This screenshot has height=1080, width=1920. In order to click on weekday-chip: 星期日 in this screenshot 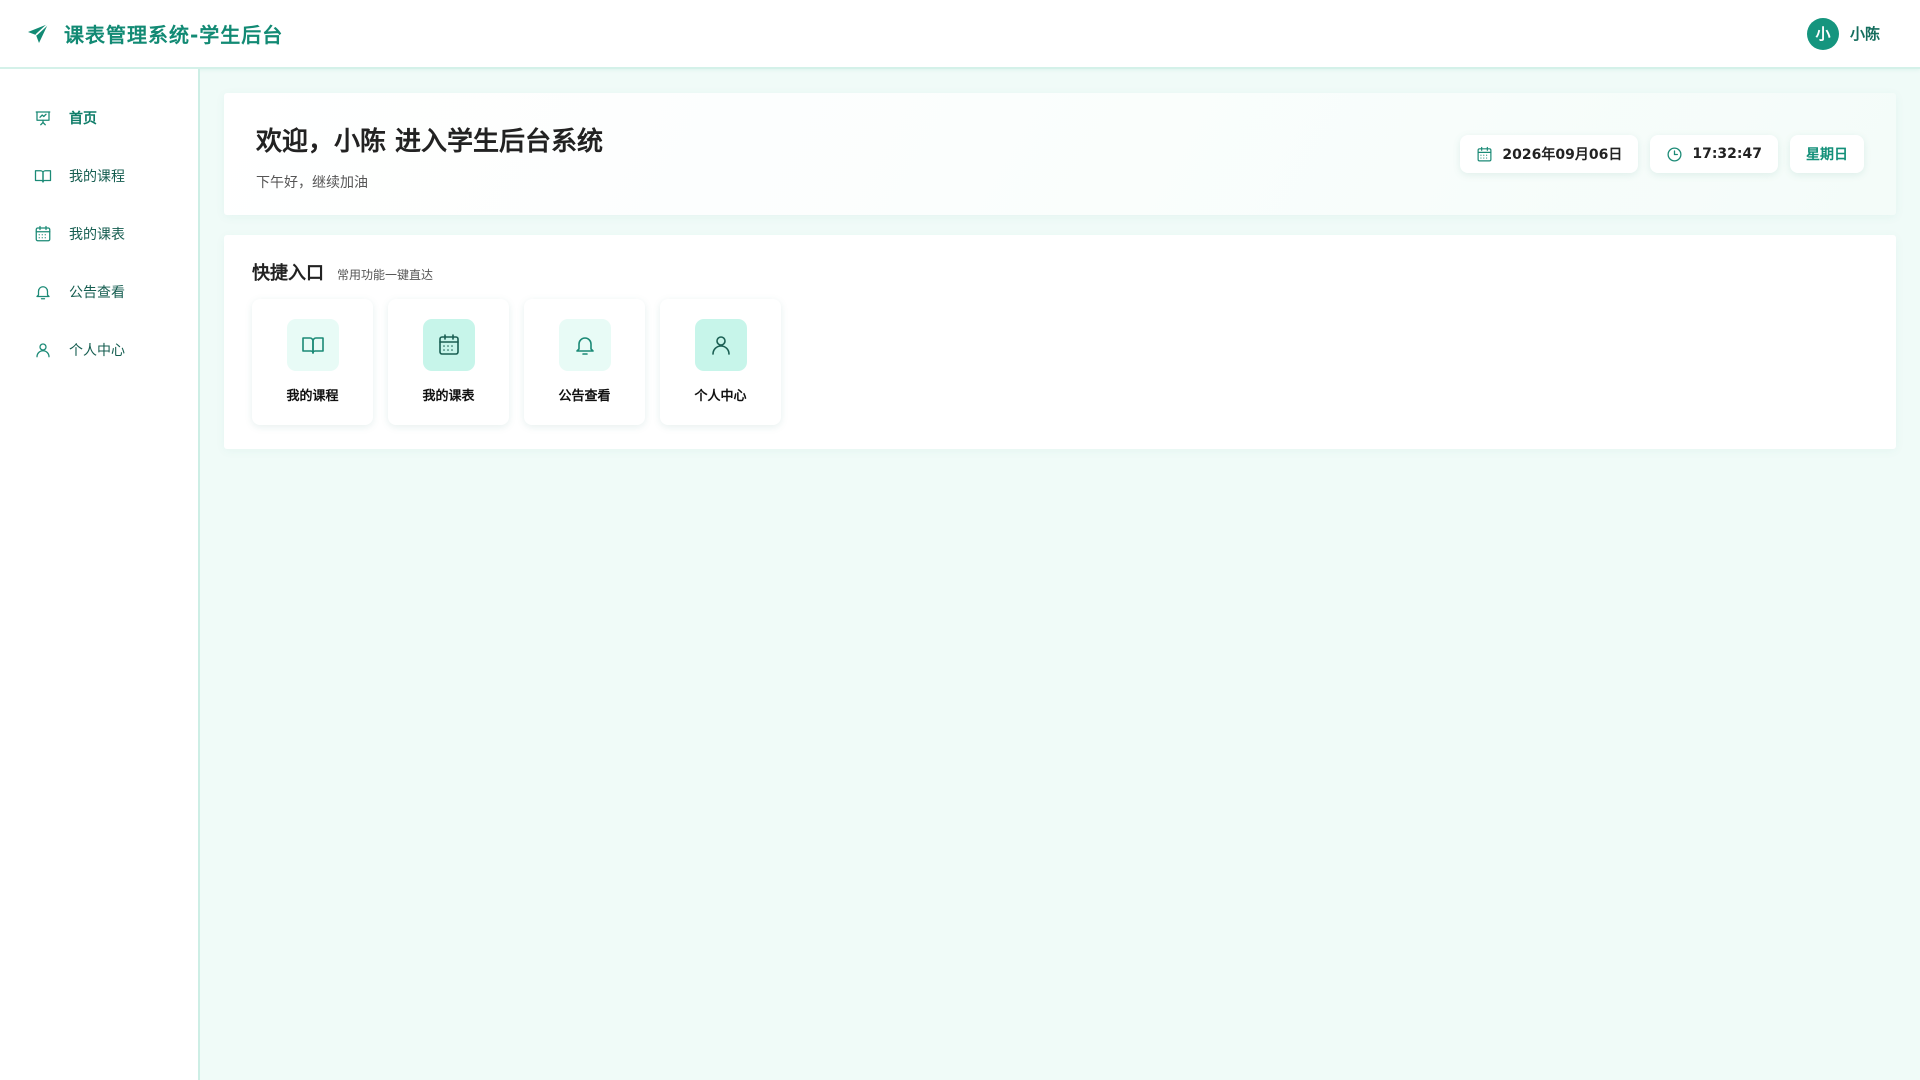, I will do `click(1827, 154)`.